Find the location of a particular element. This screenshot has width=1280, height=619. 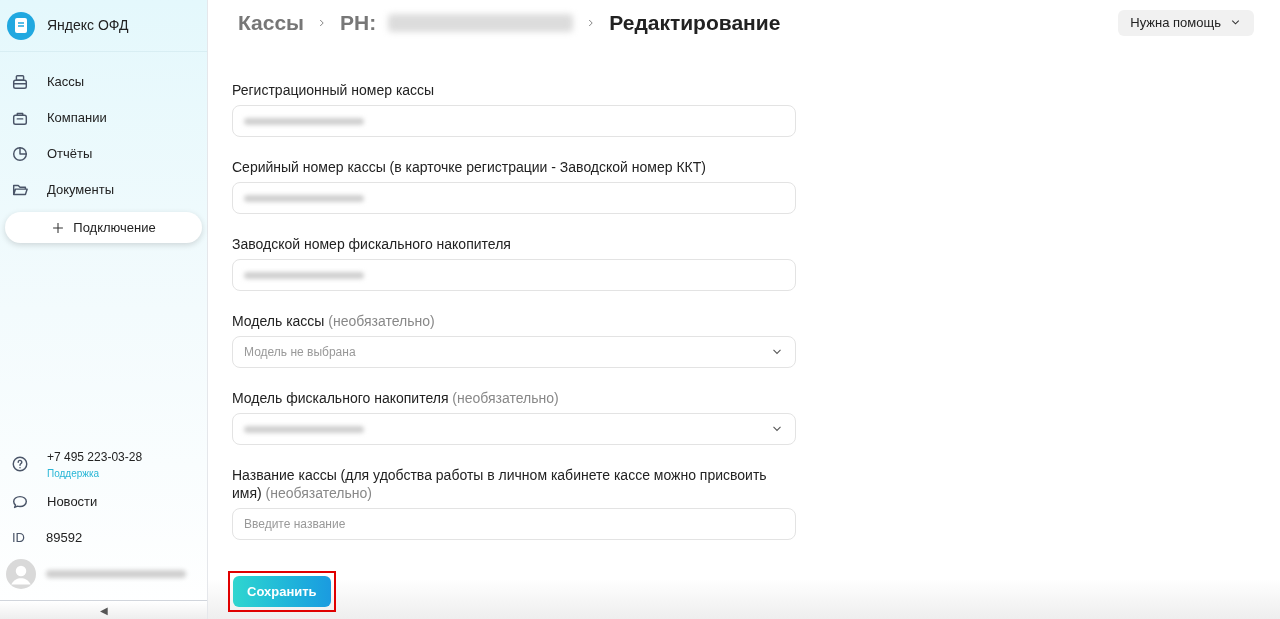

breadcrumb-link: РН: is located at coordinates (358, 22).